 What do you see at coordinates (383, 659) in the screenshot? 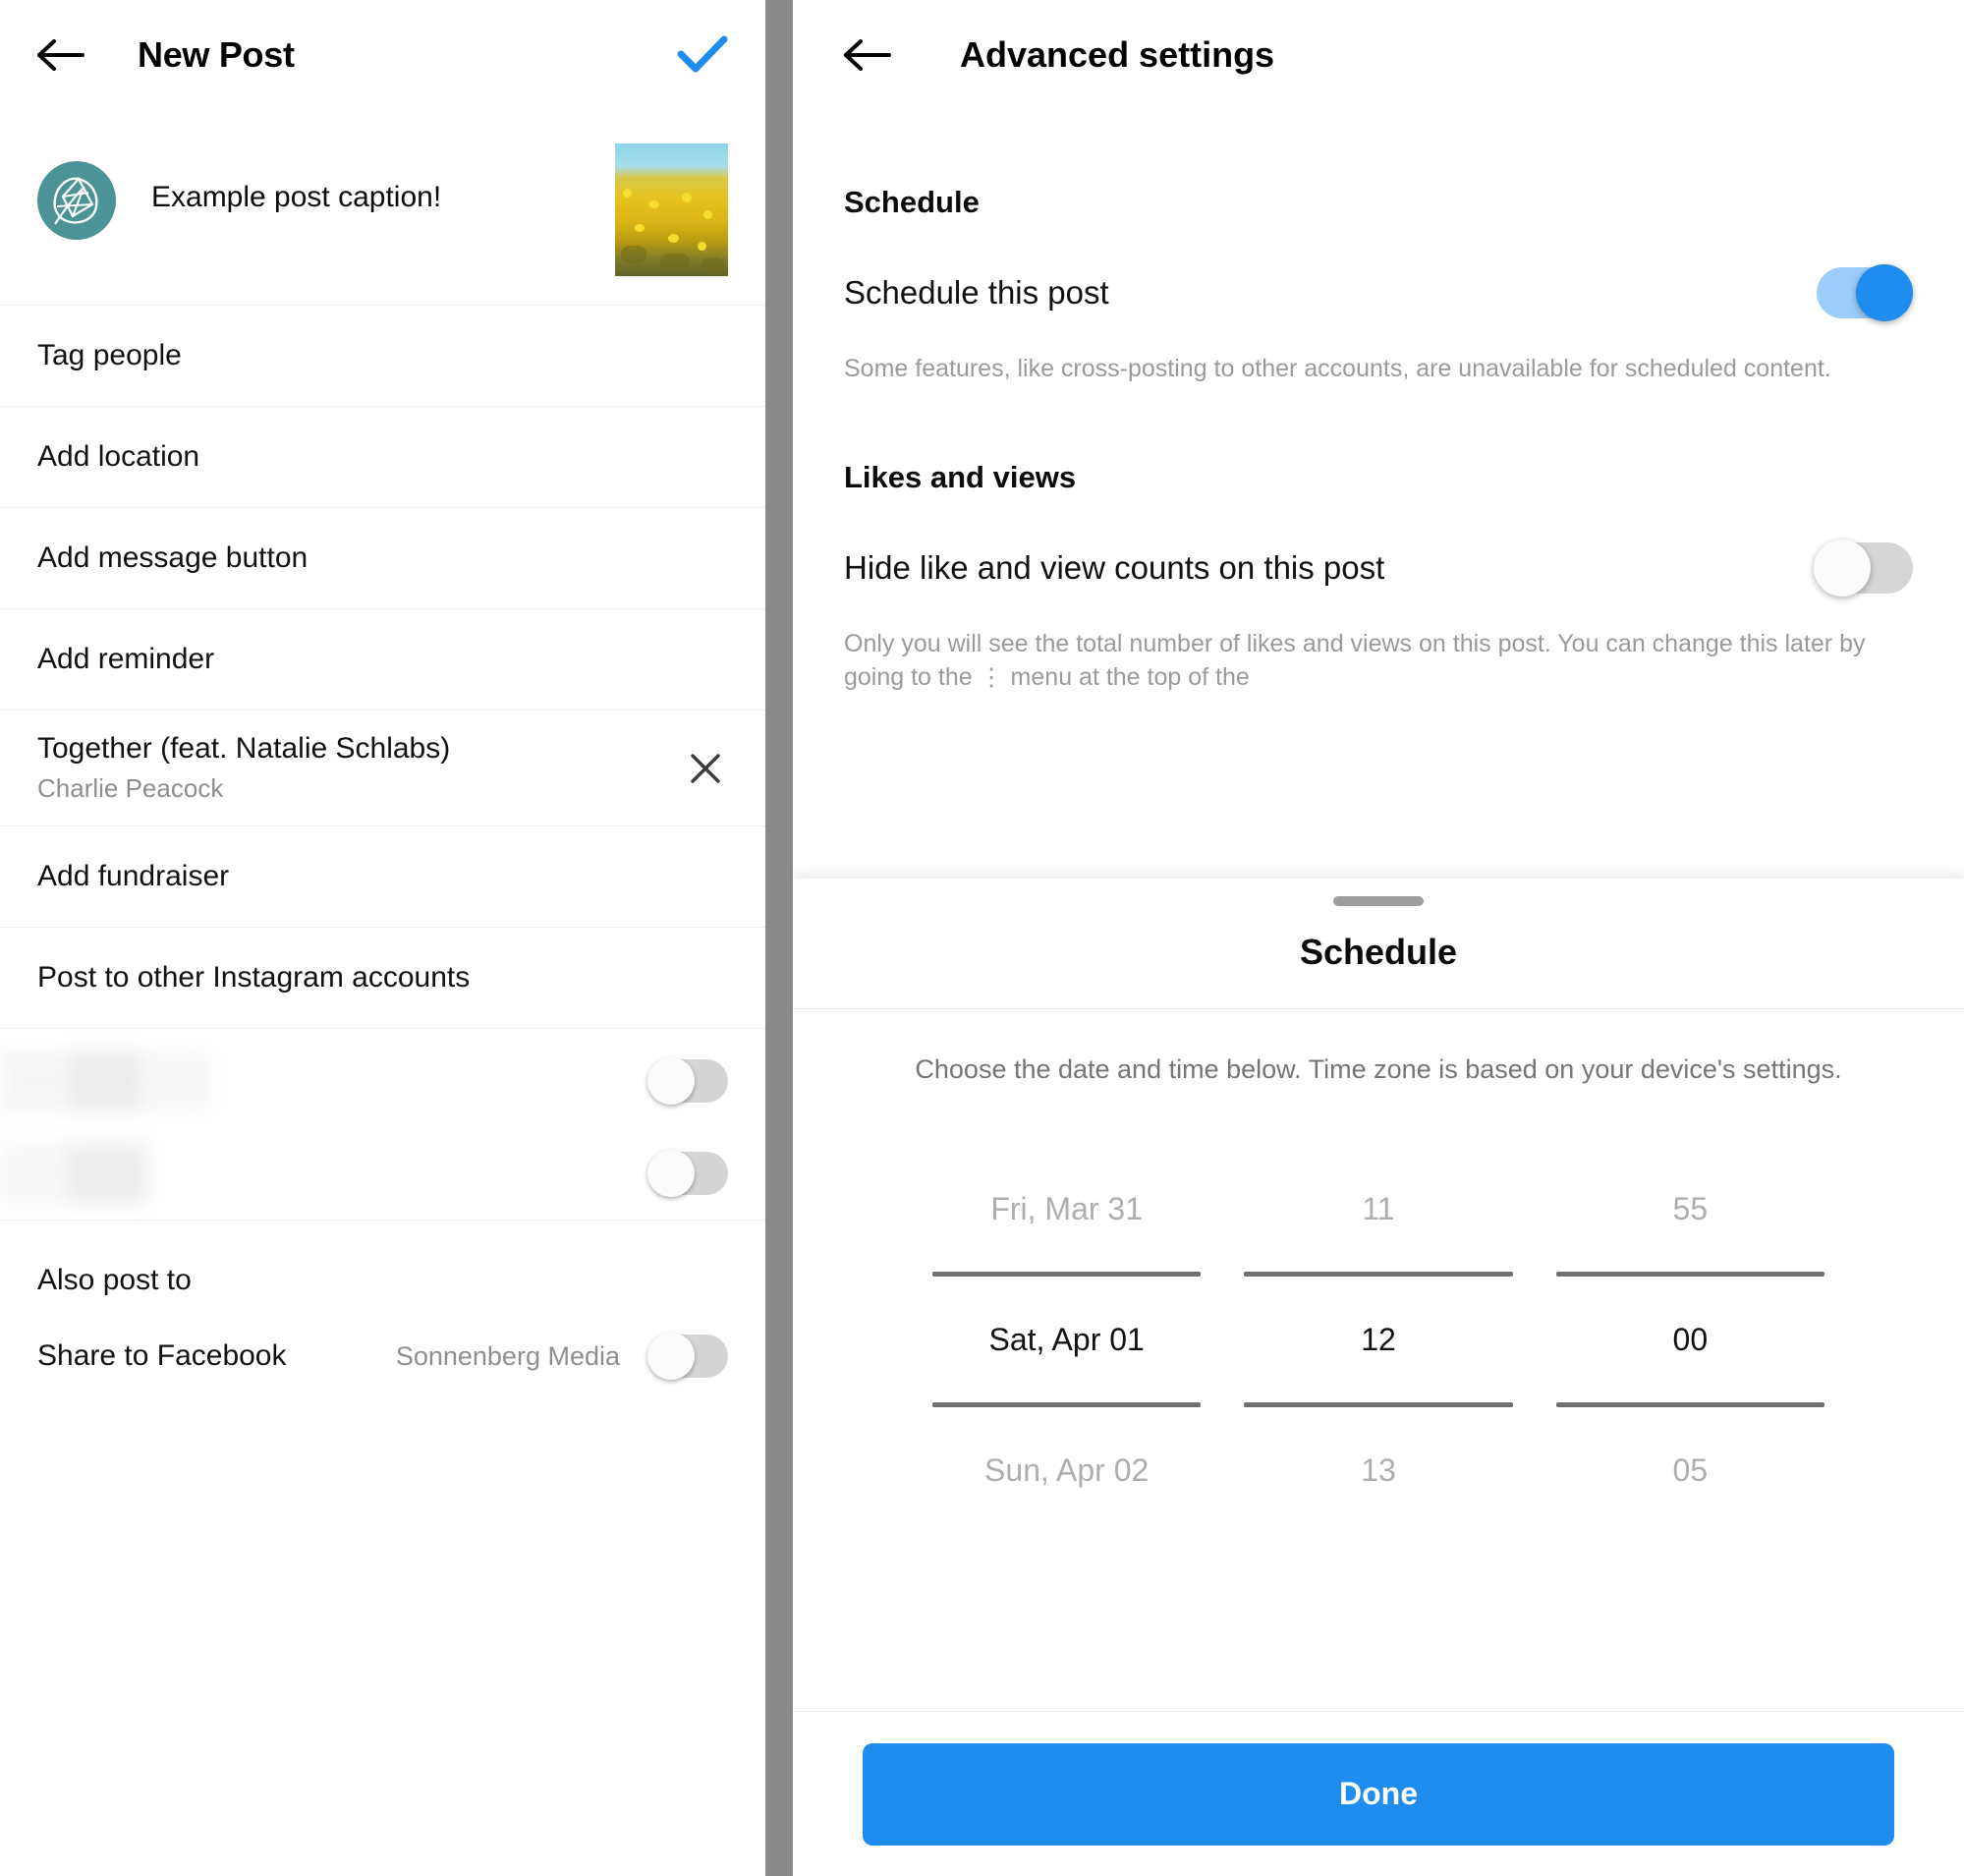
I see `list-item-add-reminder: Add reminder` at bounding box center [383, 659].